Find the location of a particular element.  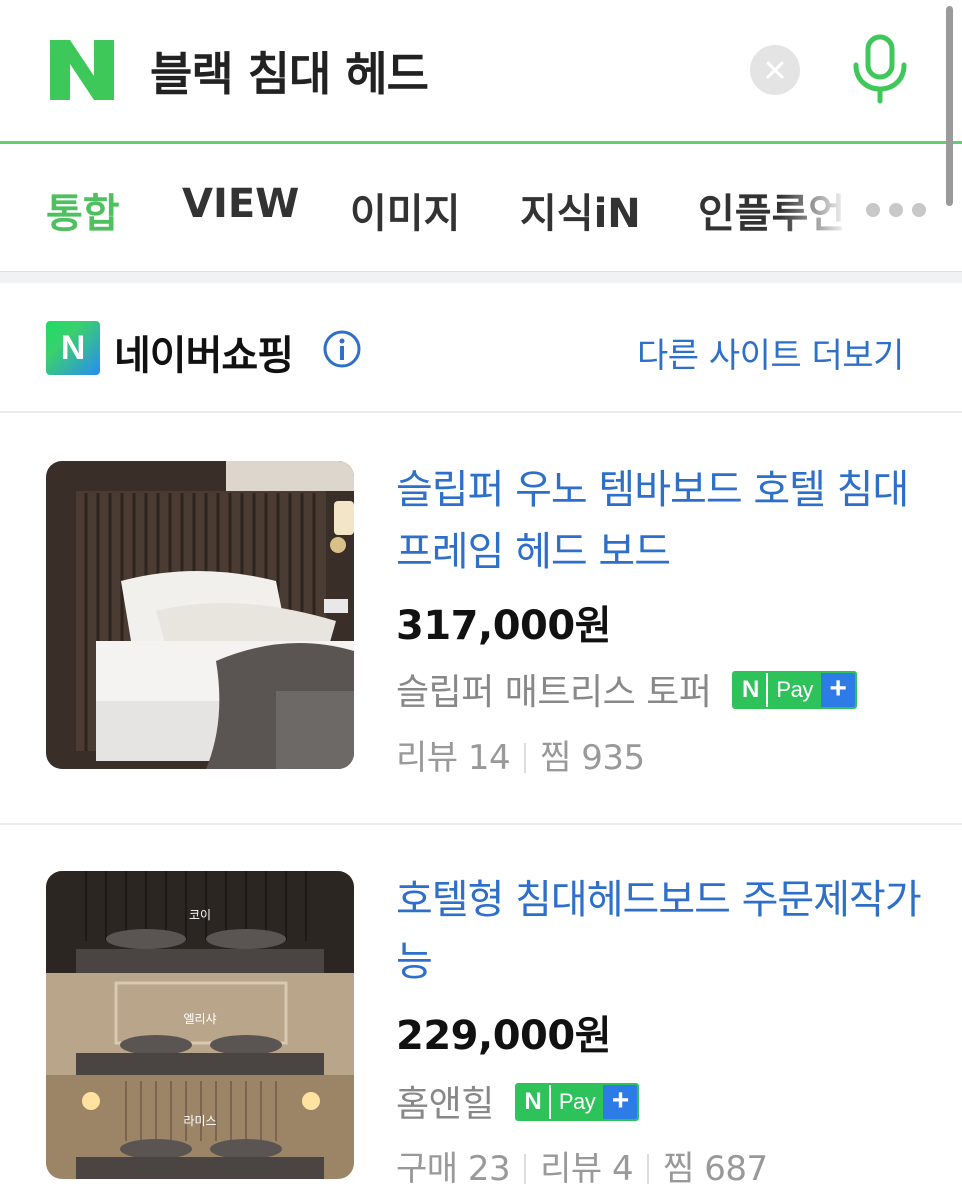

product-title: 슬립퍼 우노 템바보드 호텔 침대 프레임 헤드 보드 is located at coordinates (661, 521).